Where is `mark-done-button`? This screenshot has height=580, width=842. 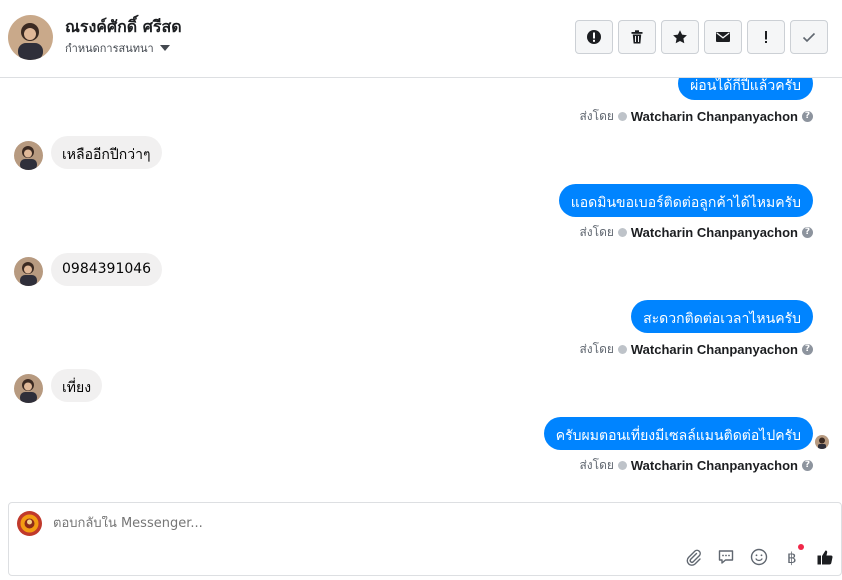 mark-done-button is located at coordinates (809, 37).